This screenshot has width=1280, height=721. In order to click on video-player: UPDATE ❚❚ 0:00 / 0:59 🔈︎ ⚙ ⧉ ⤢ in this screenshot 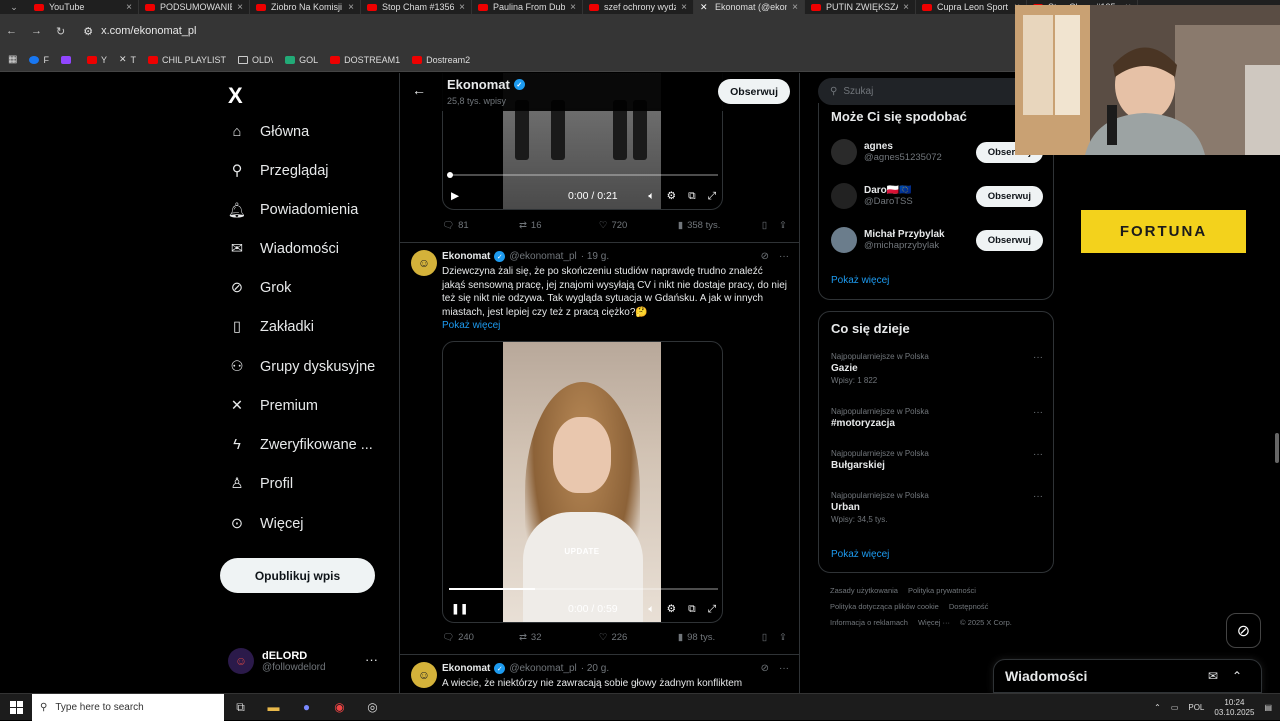, I will do `click(582, 482)`.